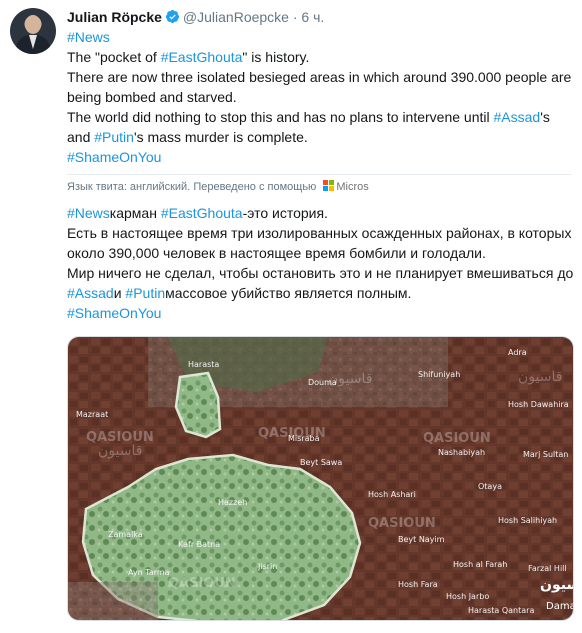 The width and height of the screenshot is (582, 633). Describe the element at coordinates (312, 17) in the screenshot. I see `tweet-timestamp: 6 ч.` at that location.